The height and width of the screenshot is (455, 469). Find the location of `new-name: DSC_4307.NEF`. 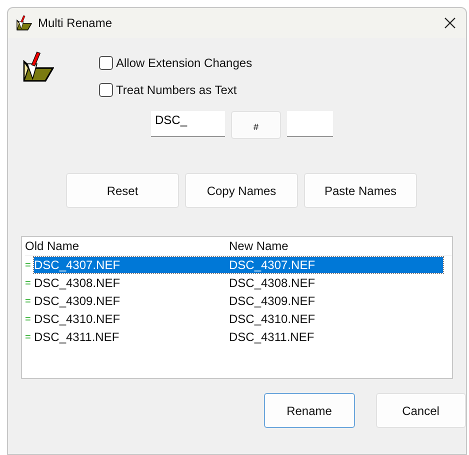

new-name: DSC_4307.NEF is located at coordinates (272, 265).